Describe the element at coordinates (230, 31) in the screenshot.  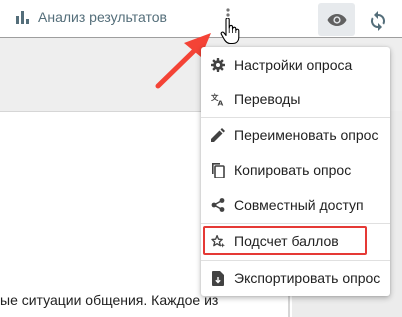
I see `hand-cursor-icon` at that location.